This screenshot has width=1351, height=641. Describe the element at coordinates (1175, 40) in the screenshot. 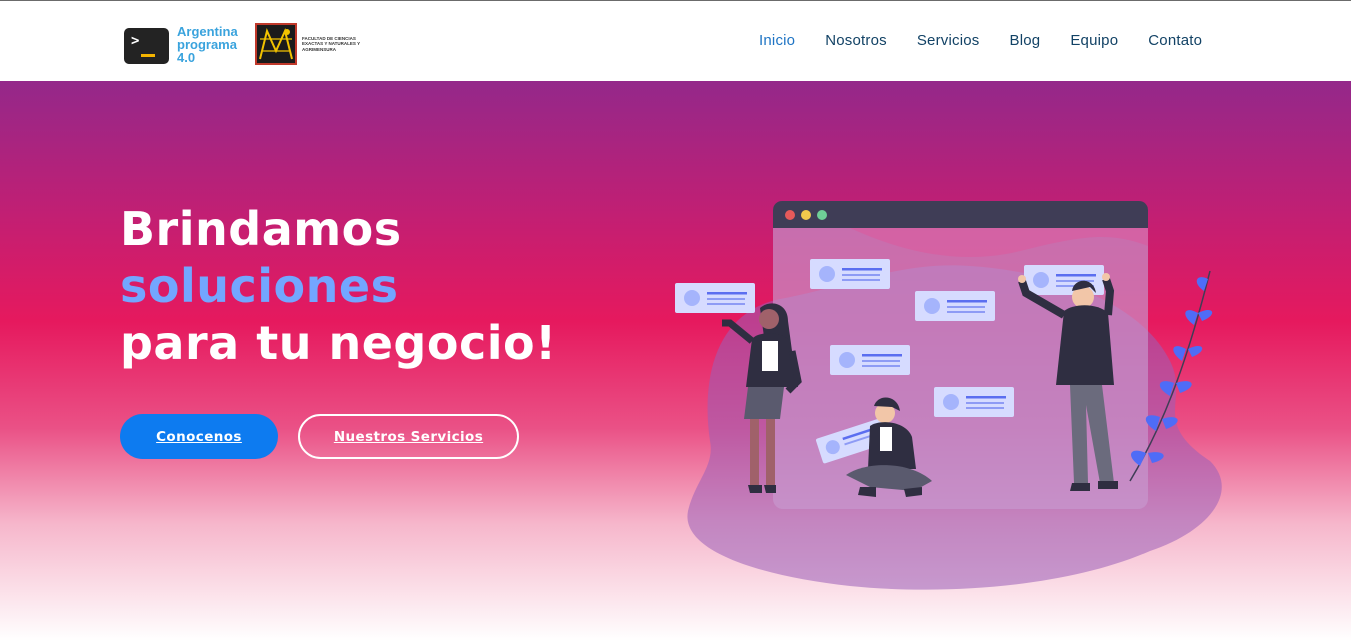

I see `nav-contato: Contato` at that location.